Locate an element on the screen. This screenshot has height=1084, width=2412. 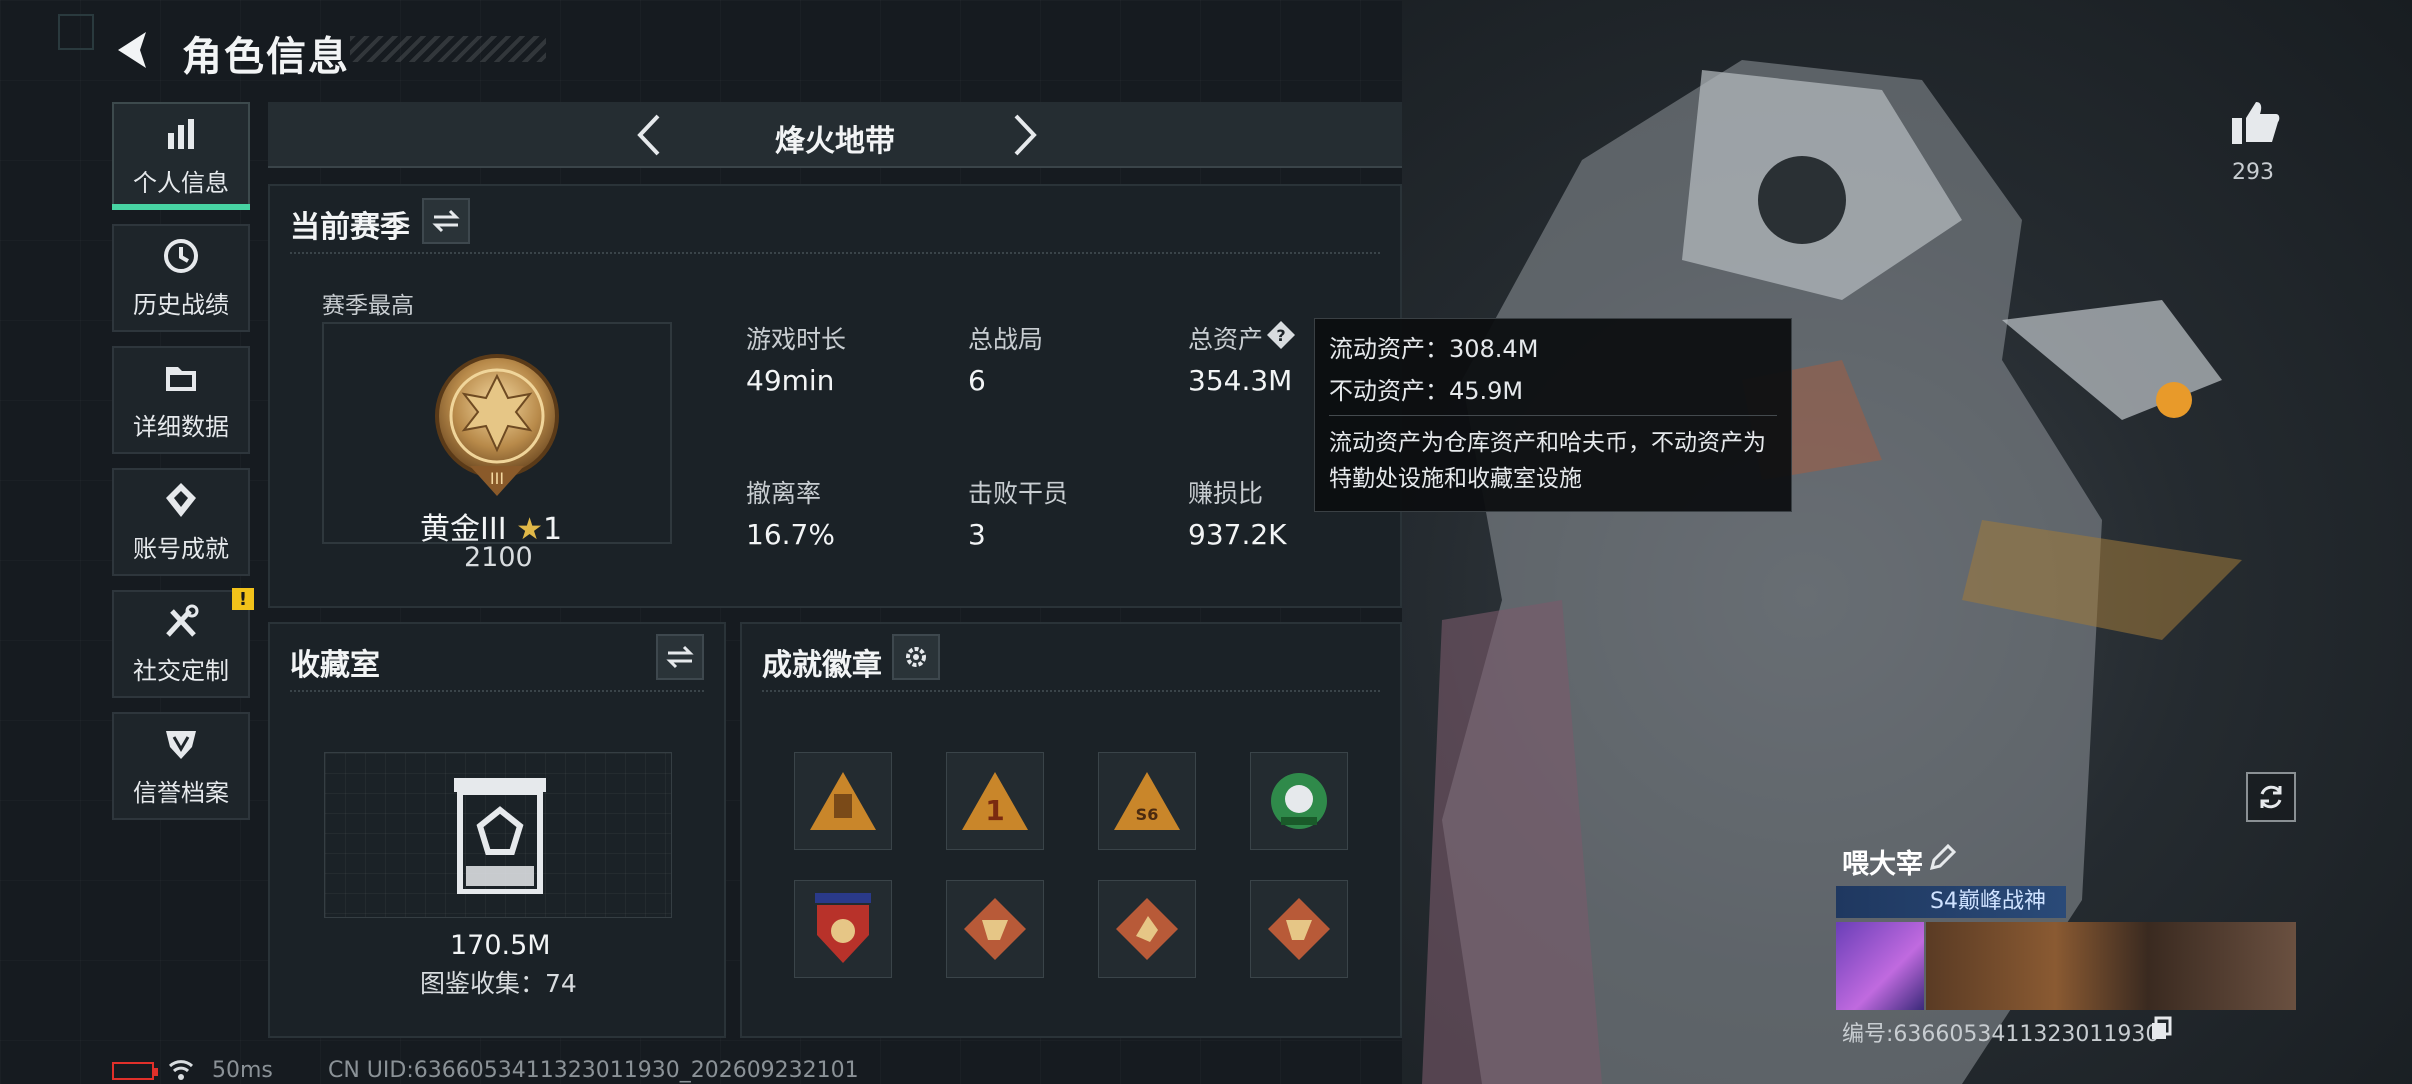
back-arrow-icon is located at coordinates (134, 50).